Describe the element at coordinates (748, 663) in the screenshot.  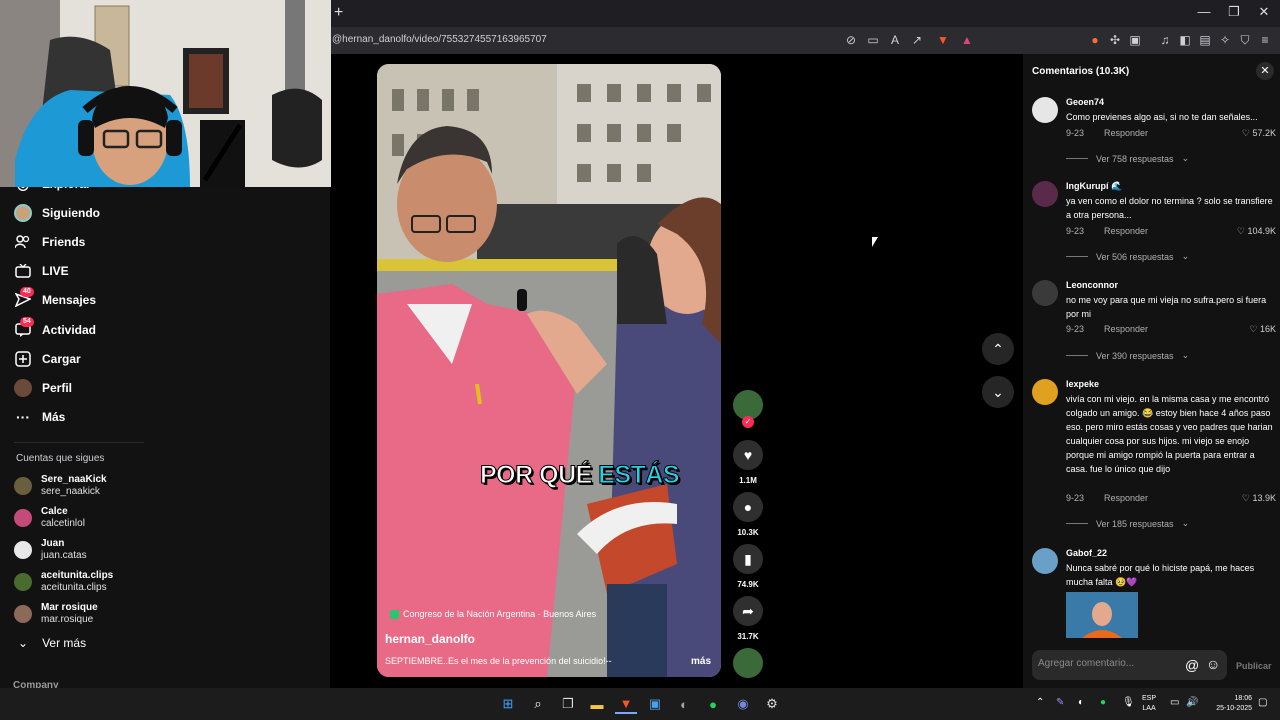
I see `sound-disc-icon` at that location.